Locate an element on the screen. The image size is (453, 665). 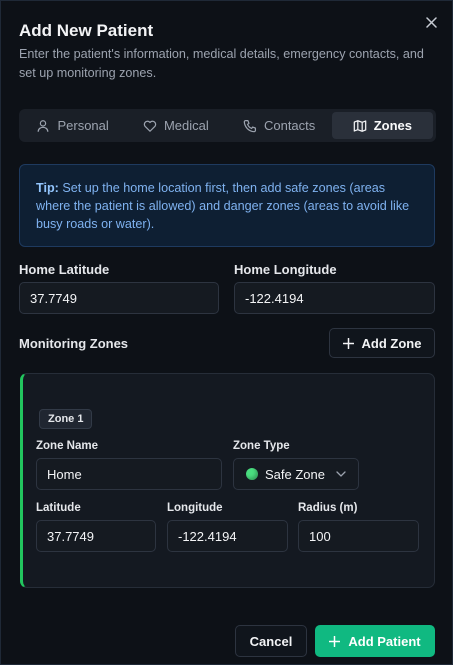
tab-contacts: Contacts is located at coordinates (279, 125).